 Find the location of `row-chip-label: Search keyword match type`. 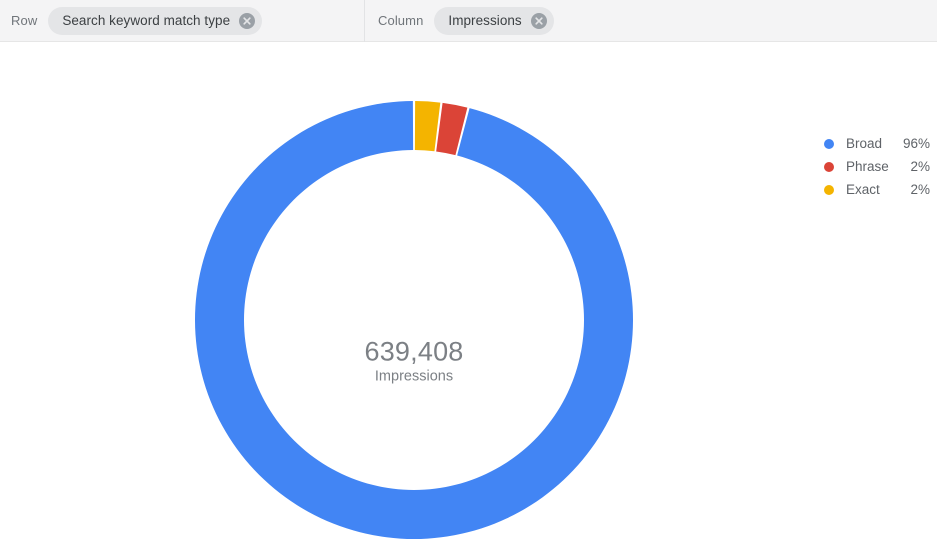

row-chip-label: Search keyword match type is located at coordinates (146, 20).